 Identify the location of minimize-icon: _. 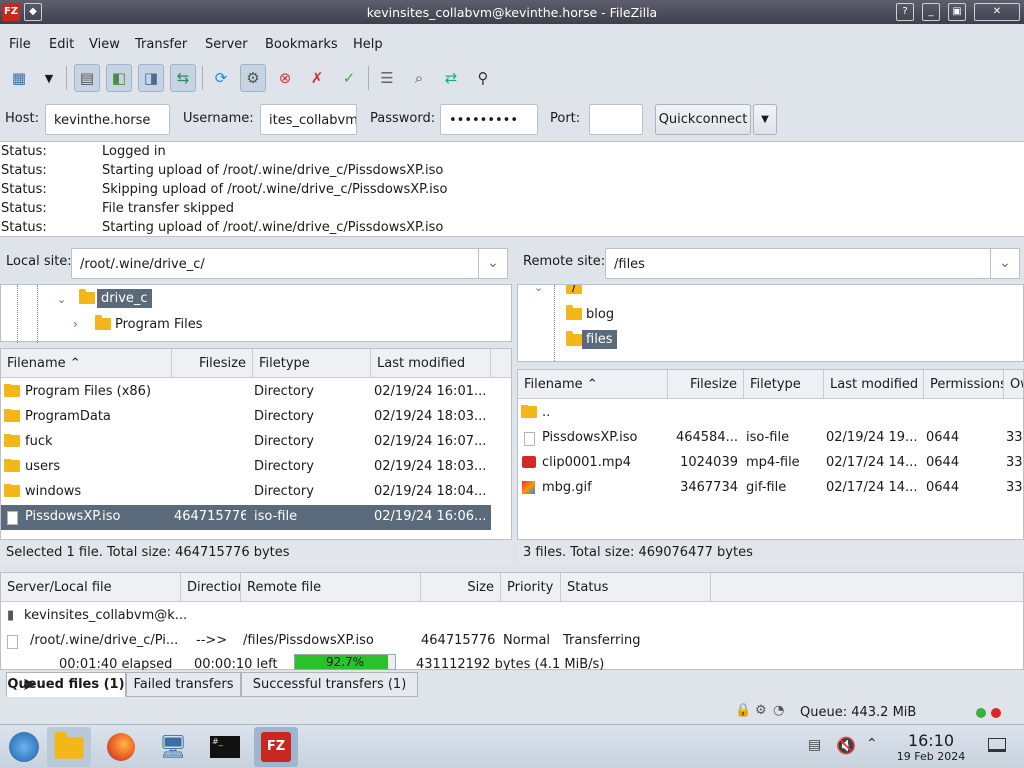
(931, 12).